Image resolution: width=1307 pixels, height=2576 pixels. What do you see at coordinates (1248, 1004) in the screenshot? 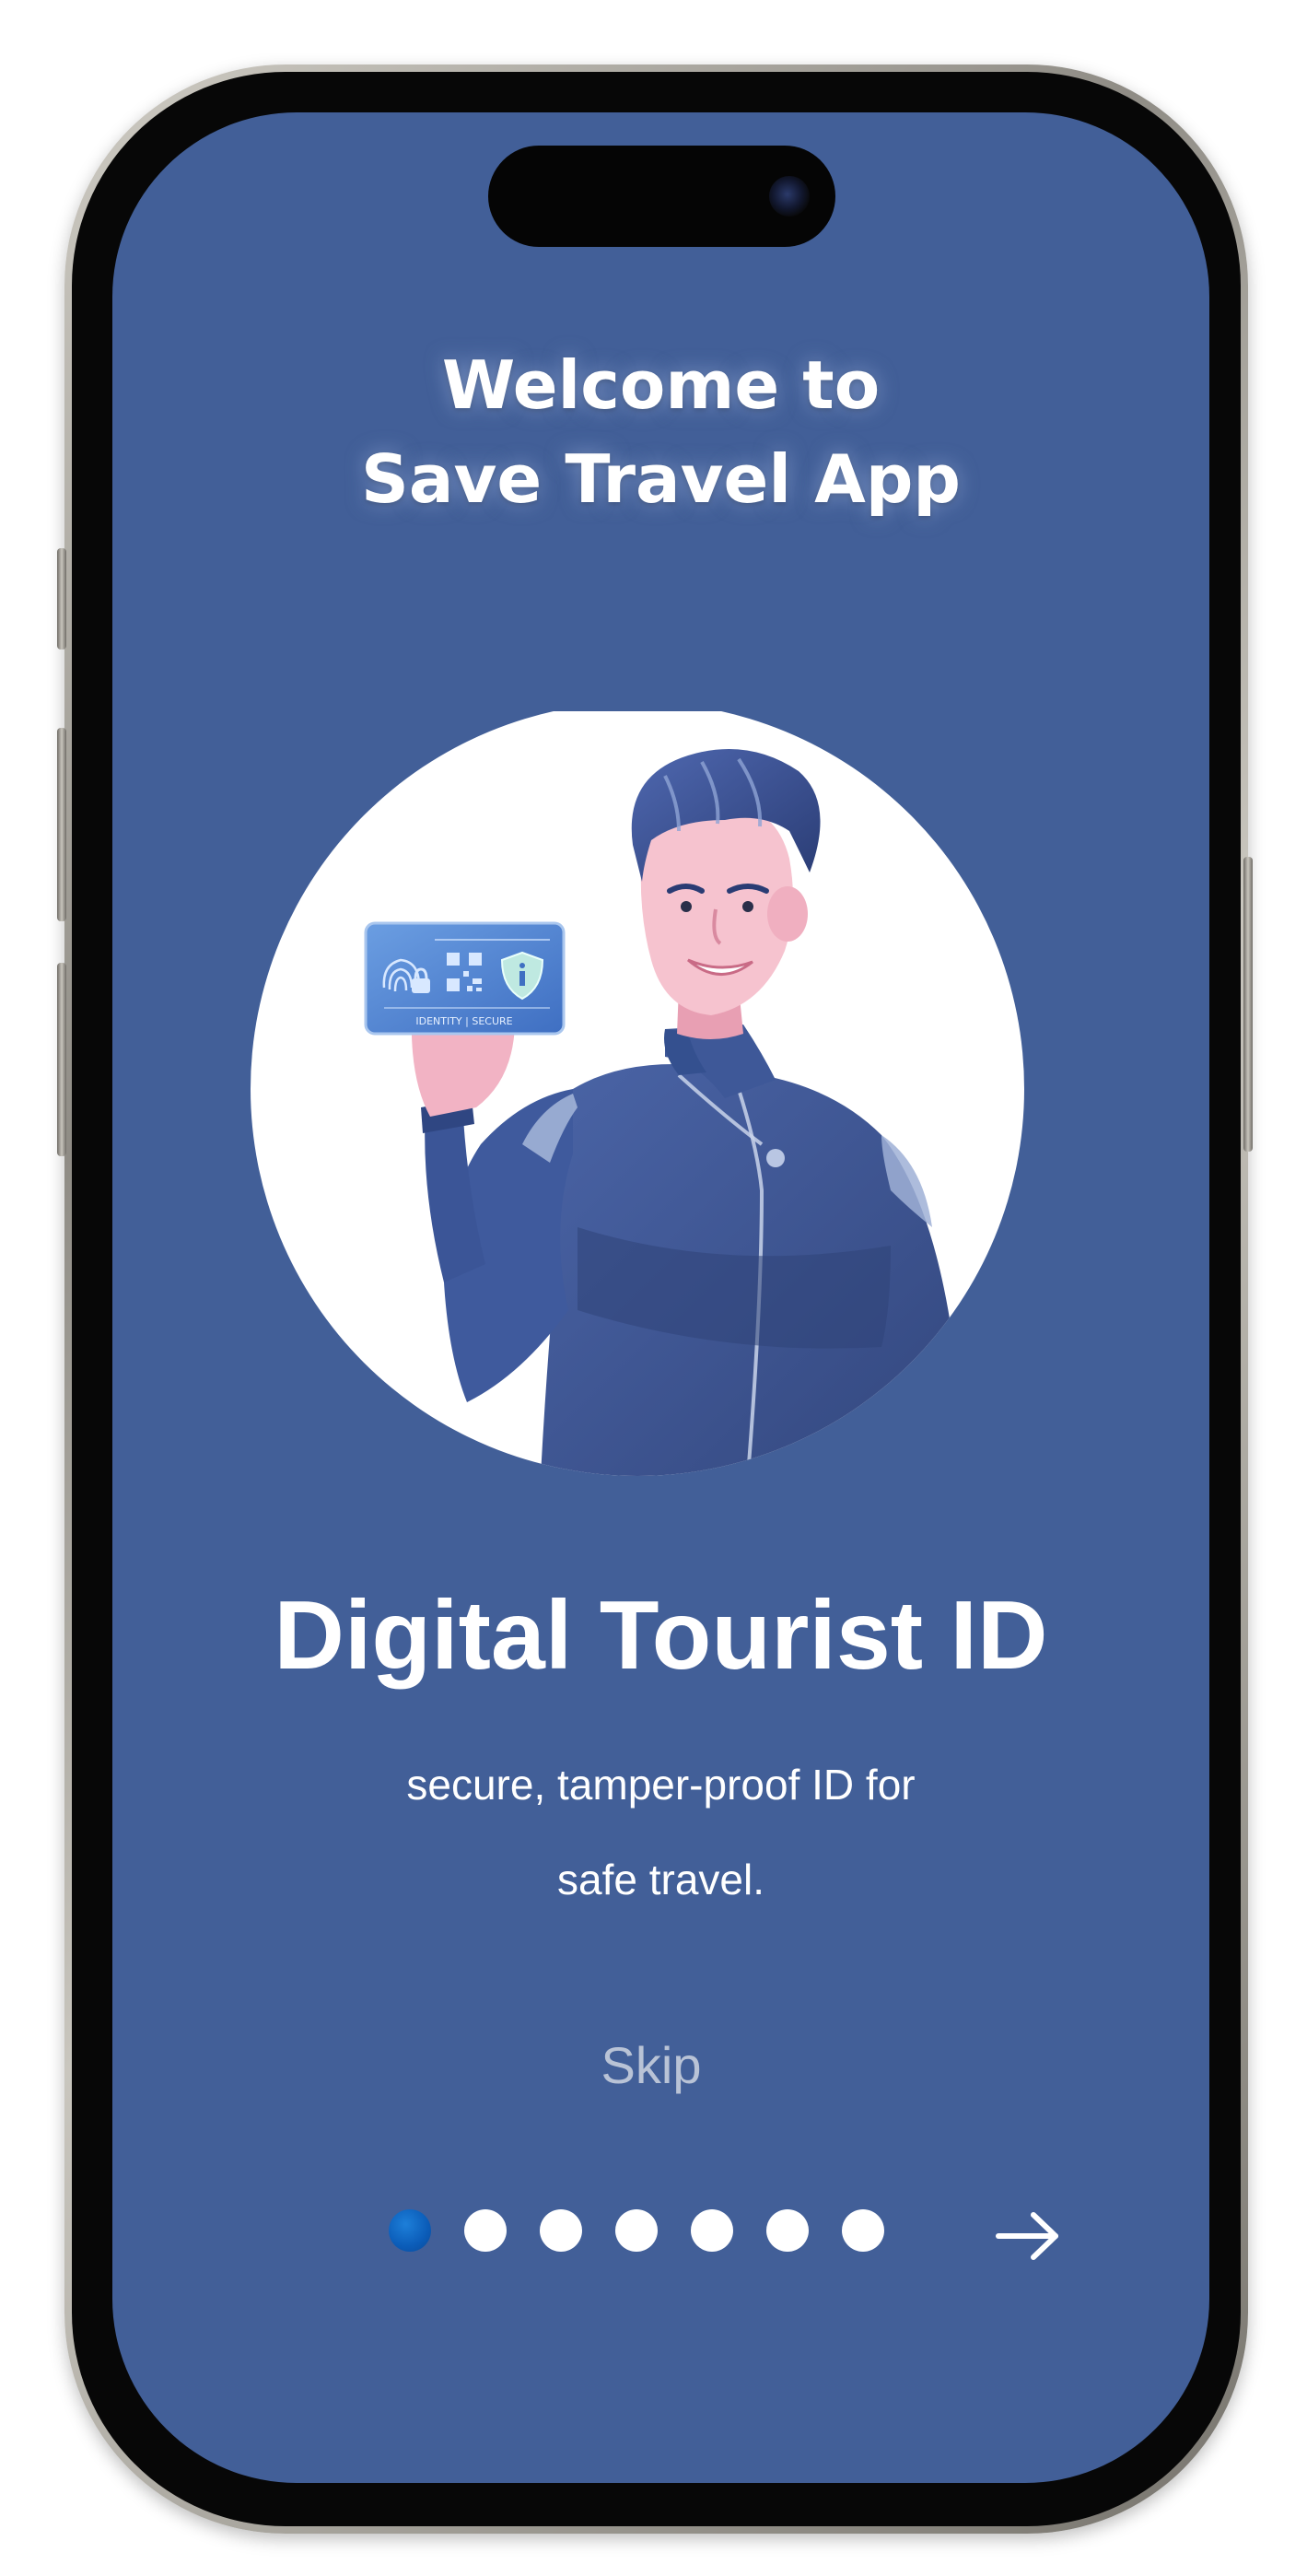
I see `power-button` at bounding box center [1248, 1004].